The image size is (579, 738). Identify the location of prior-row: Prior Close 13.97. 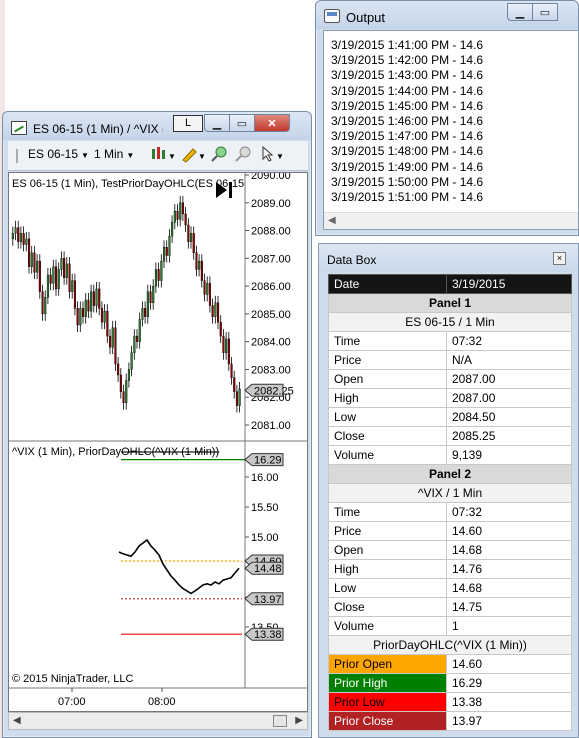
(450, 721).